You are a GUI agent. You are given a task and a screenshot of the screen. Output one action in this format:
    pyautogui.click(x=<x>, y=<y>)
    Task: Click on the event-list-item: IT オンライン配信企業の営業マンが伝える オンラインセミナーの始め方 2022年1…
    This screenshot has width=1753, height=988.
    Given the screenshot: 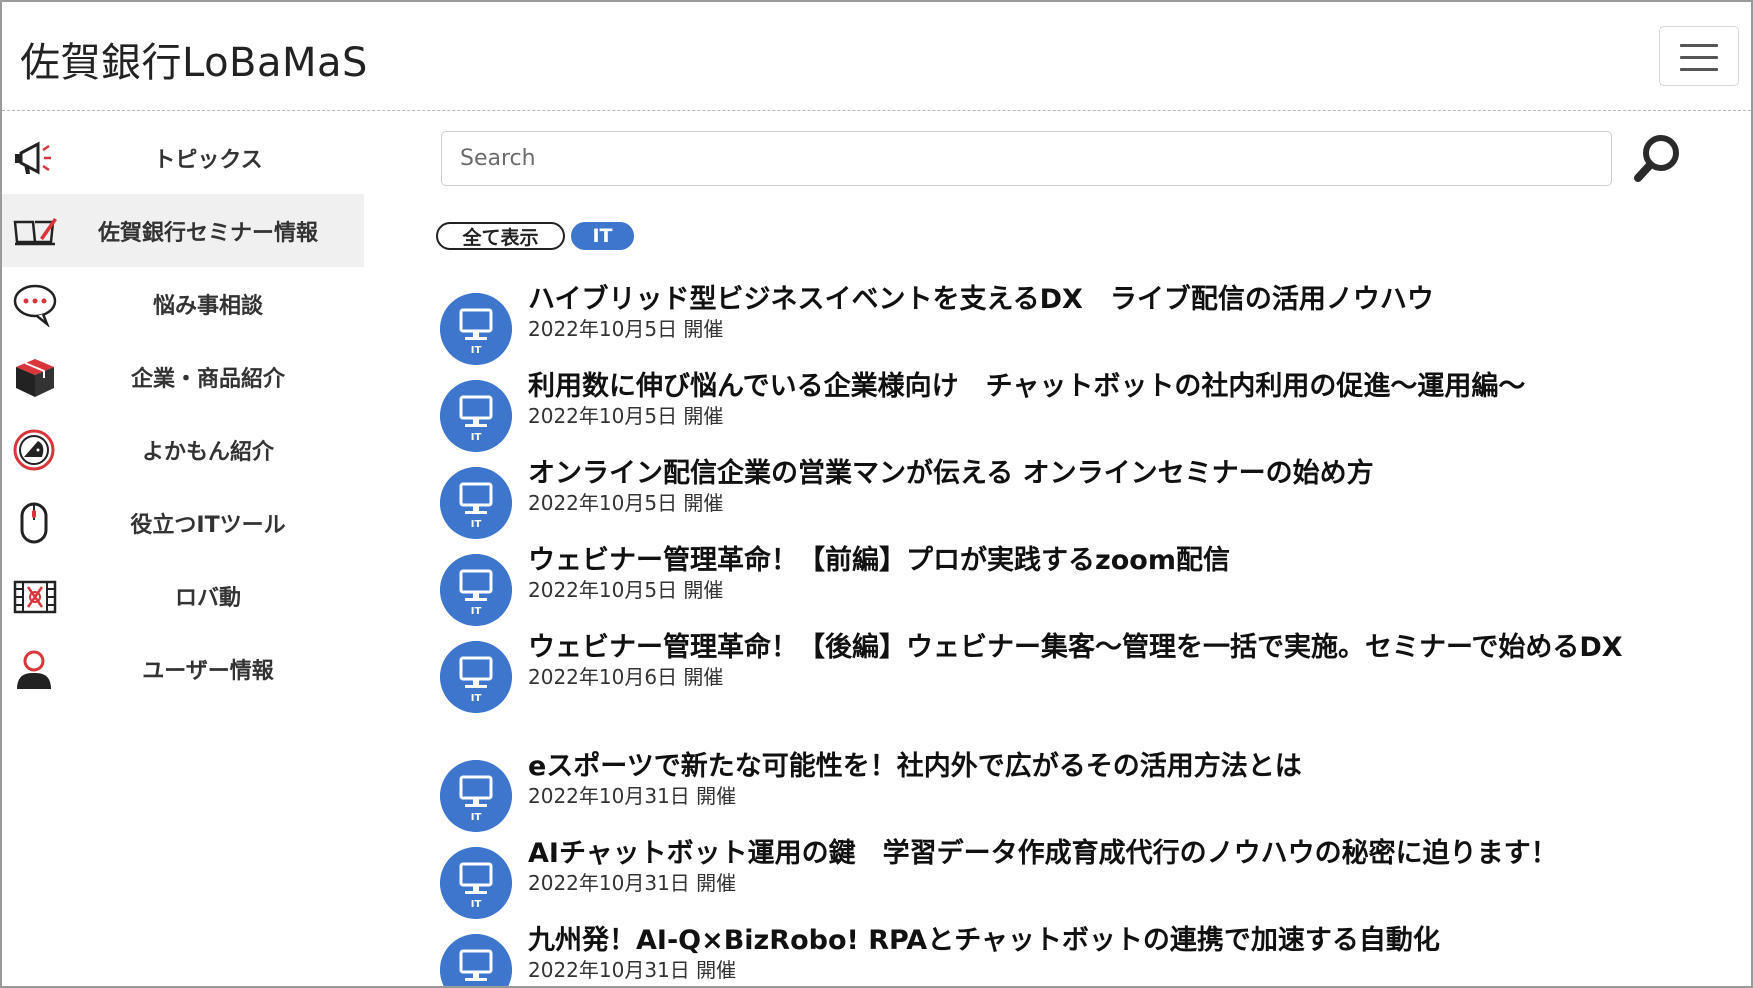 What is the action you would take?
    pyautogui.click(x=1088, y=498)
    